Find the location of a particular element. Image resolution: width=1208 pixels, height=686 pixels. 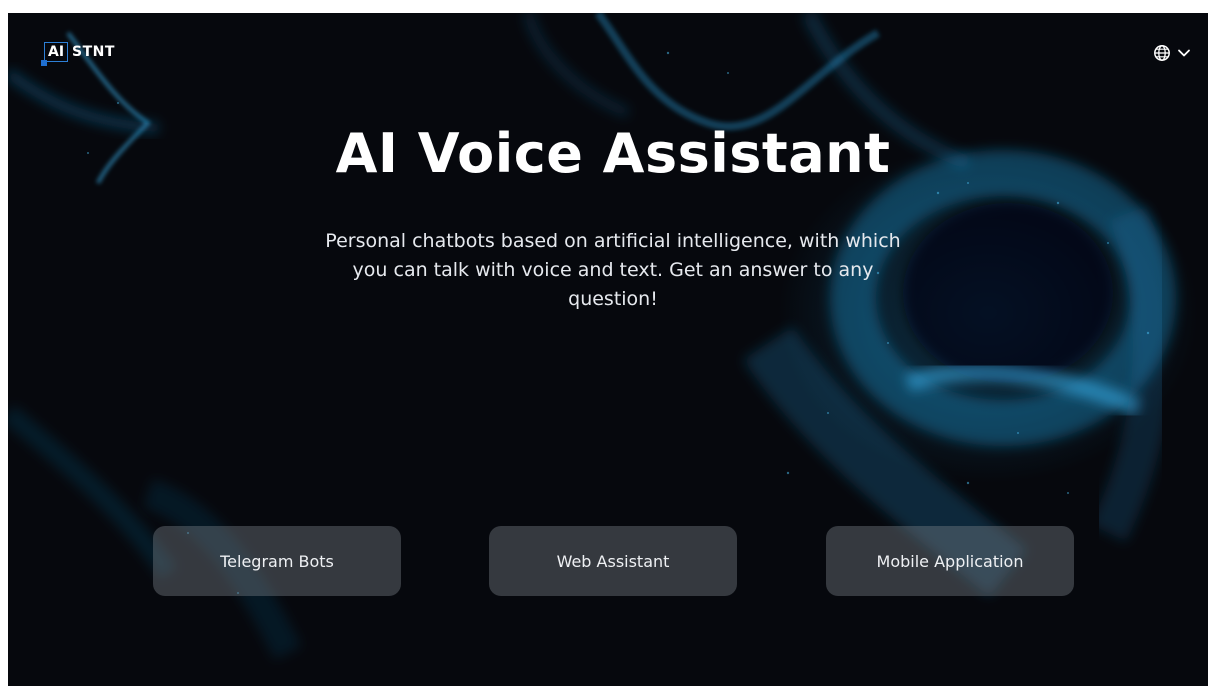

logo-mark: AI is located at coordinates (55, 54).